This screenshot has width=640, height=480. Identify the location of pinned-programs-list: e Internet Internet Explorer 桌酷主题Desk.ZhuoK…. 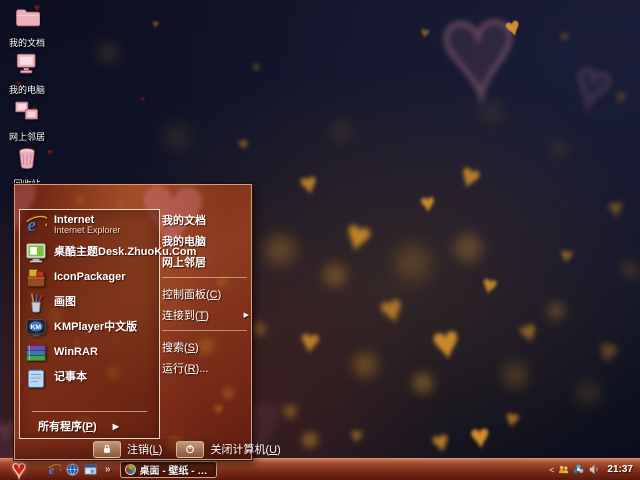
(108, 300).